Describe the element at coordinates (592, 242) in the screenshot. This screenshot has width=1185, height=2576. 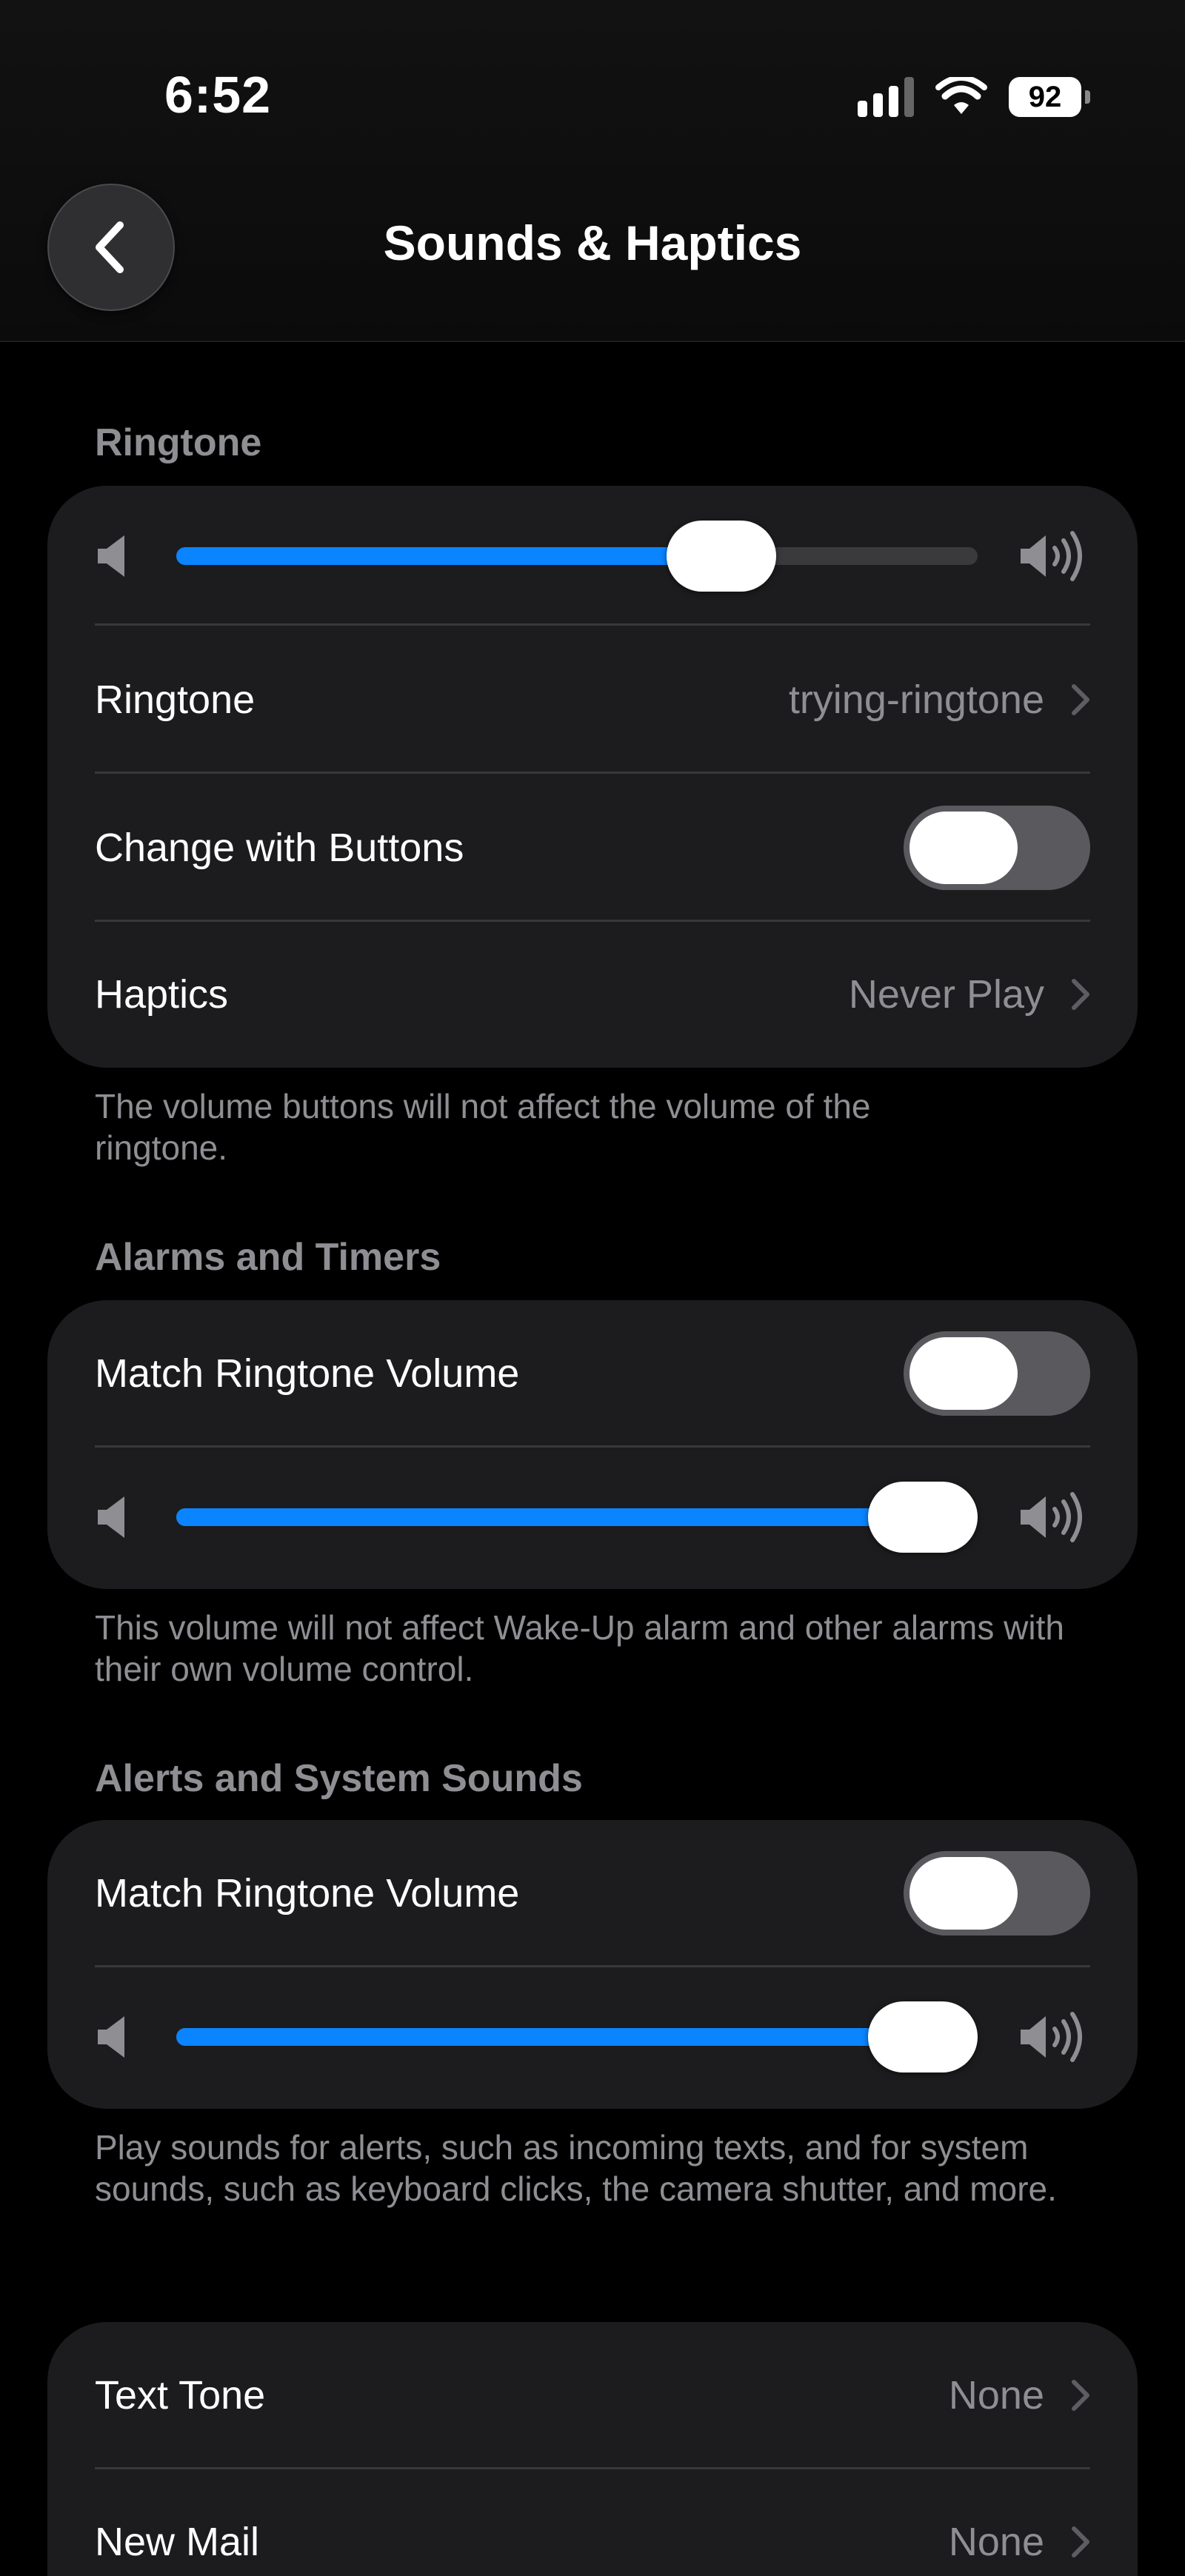
I see `page-title: Sounds & Haptics` at that location.